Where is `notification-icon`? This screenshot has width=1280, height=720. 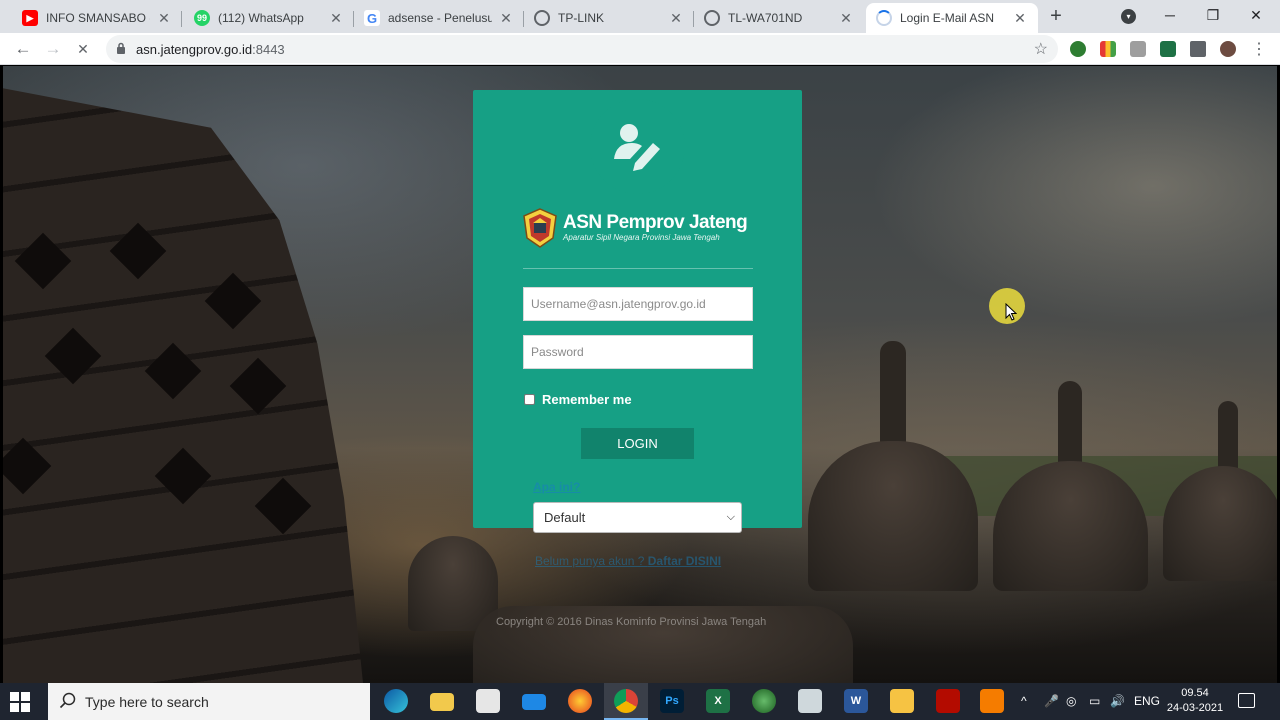
notification-icon is located at coordinates (1246, 700).